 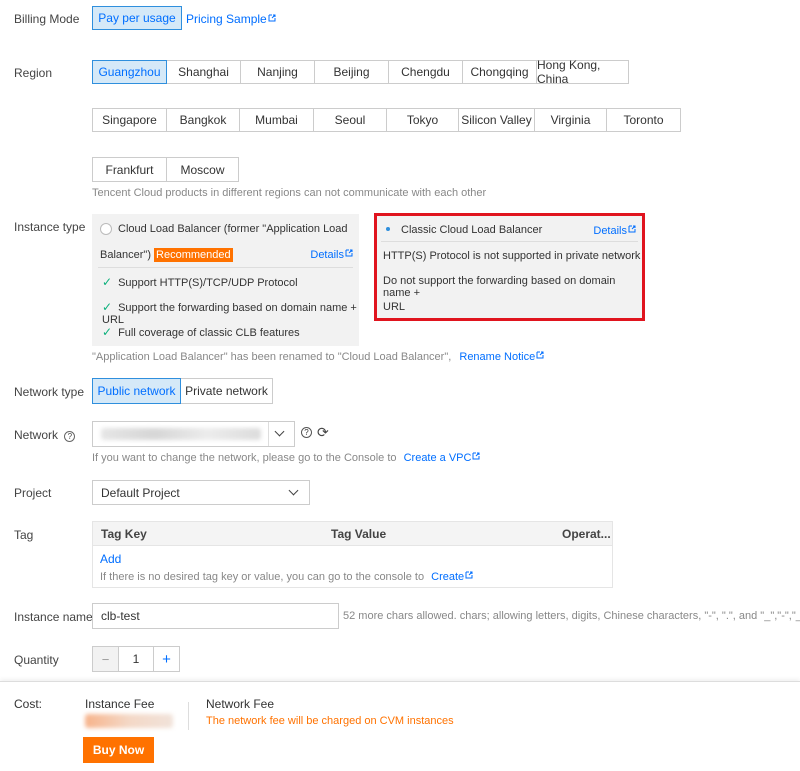 I want to click on region-button-bangkok: Bangkok, so click(x=203, y=120).